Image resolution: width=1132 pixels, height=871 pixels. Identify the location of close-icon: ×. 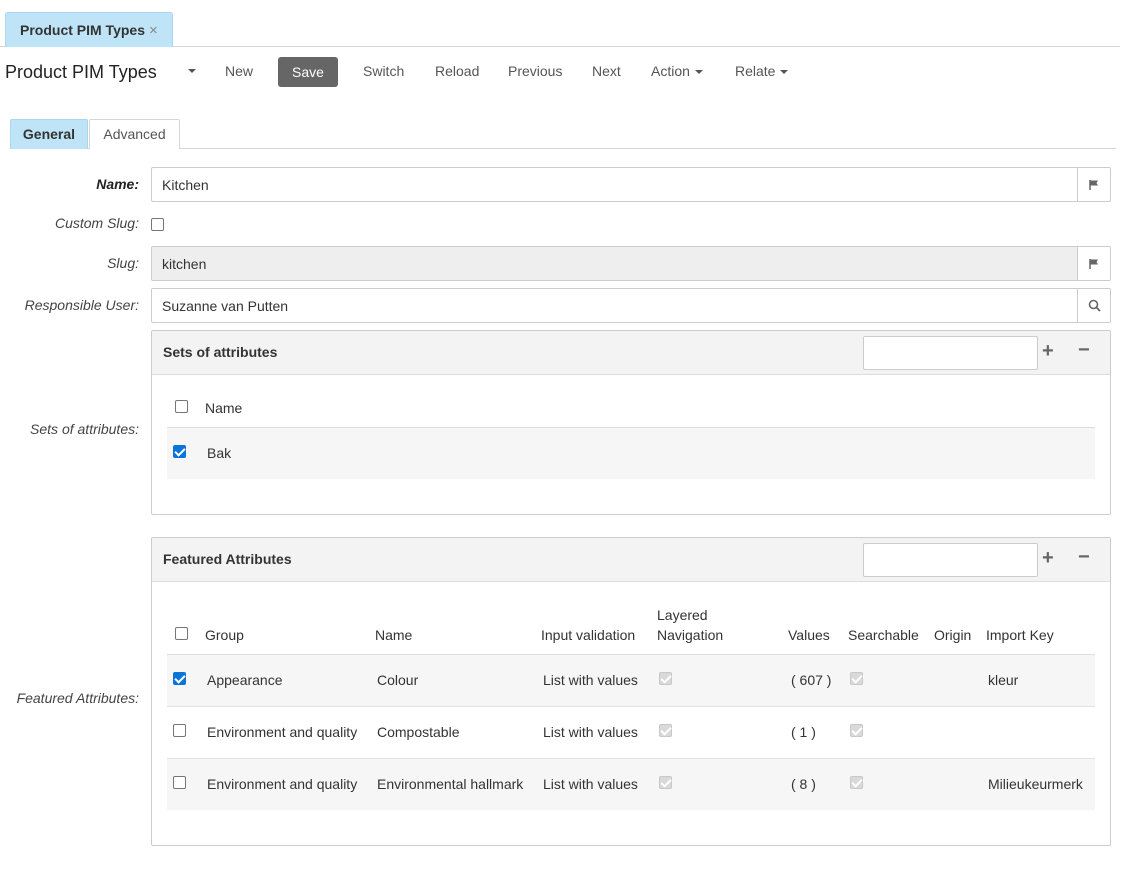
(153, 30).